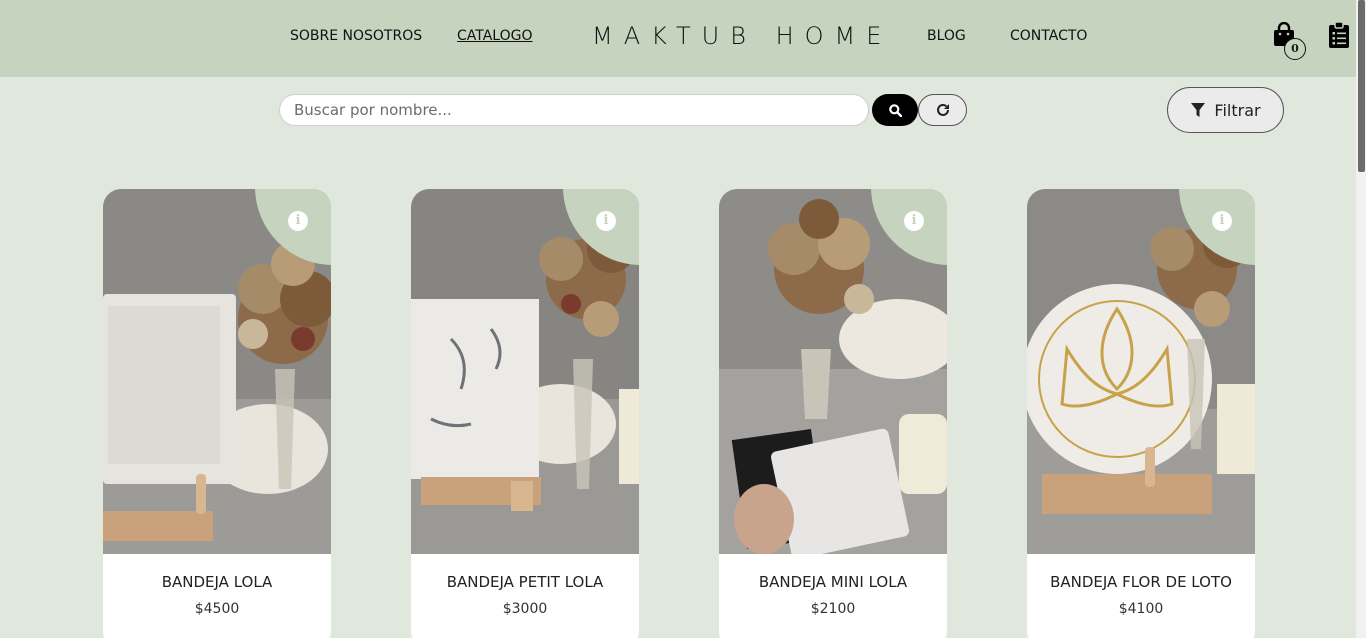  Describe the element at coordinates (1141, 609) in the screenshot. I see `product-price: $4100` at that location.